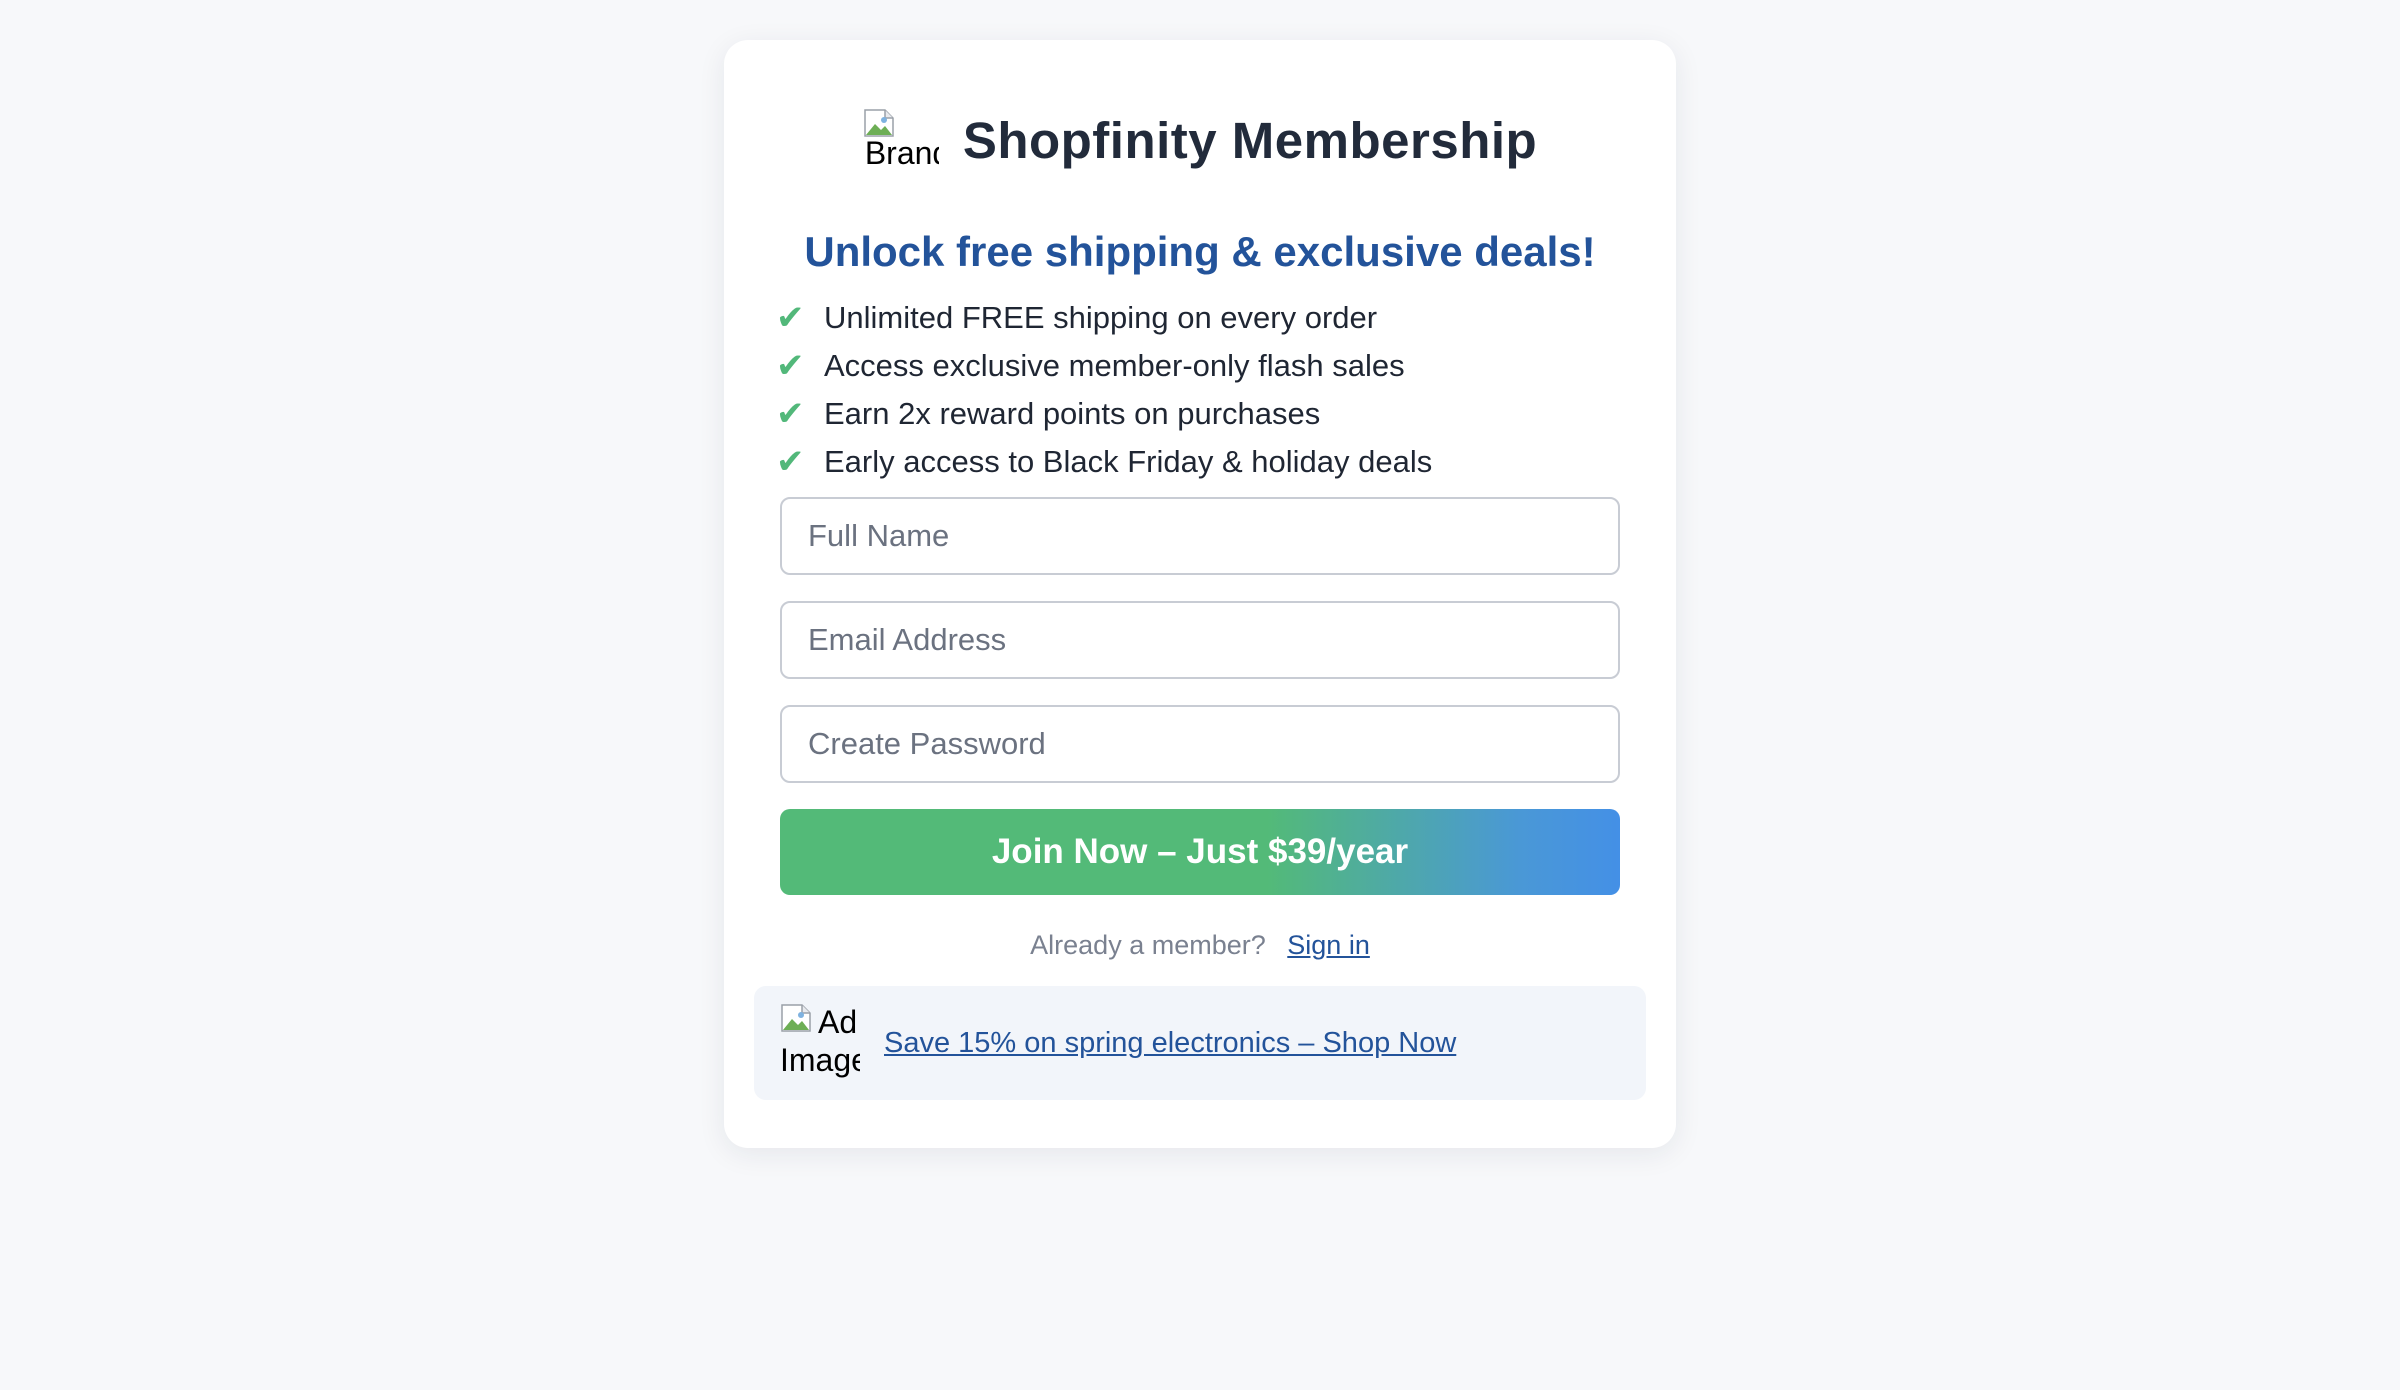 This screenshot has width=2400, height=1390. Describe the element at coordinates (1250, 140) in the screenshot. I see `page-title: Shopfinity Membership` at that location.